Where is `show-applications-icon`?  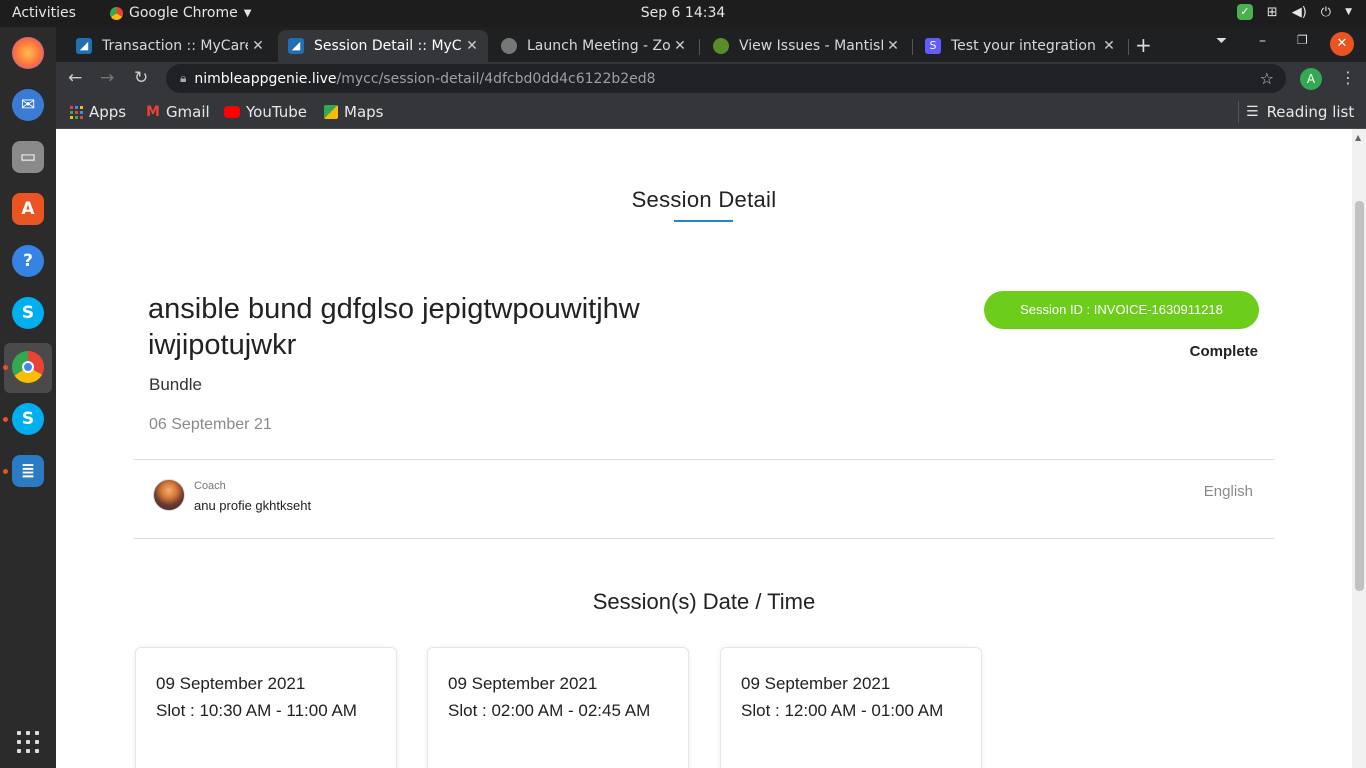 show-applications-icon is located at coordinates (28, 742).